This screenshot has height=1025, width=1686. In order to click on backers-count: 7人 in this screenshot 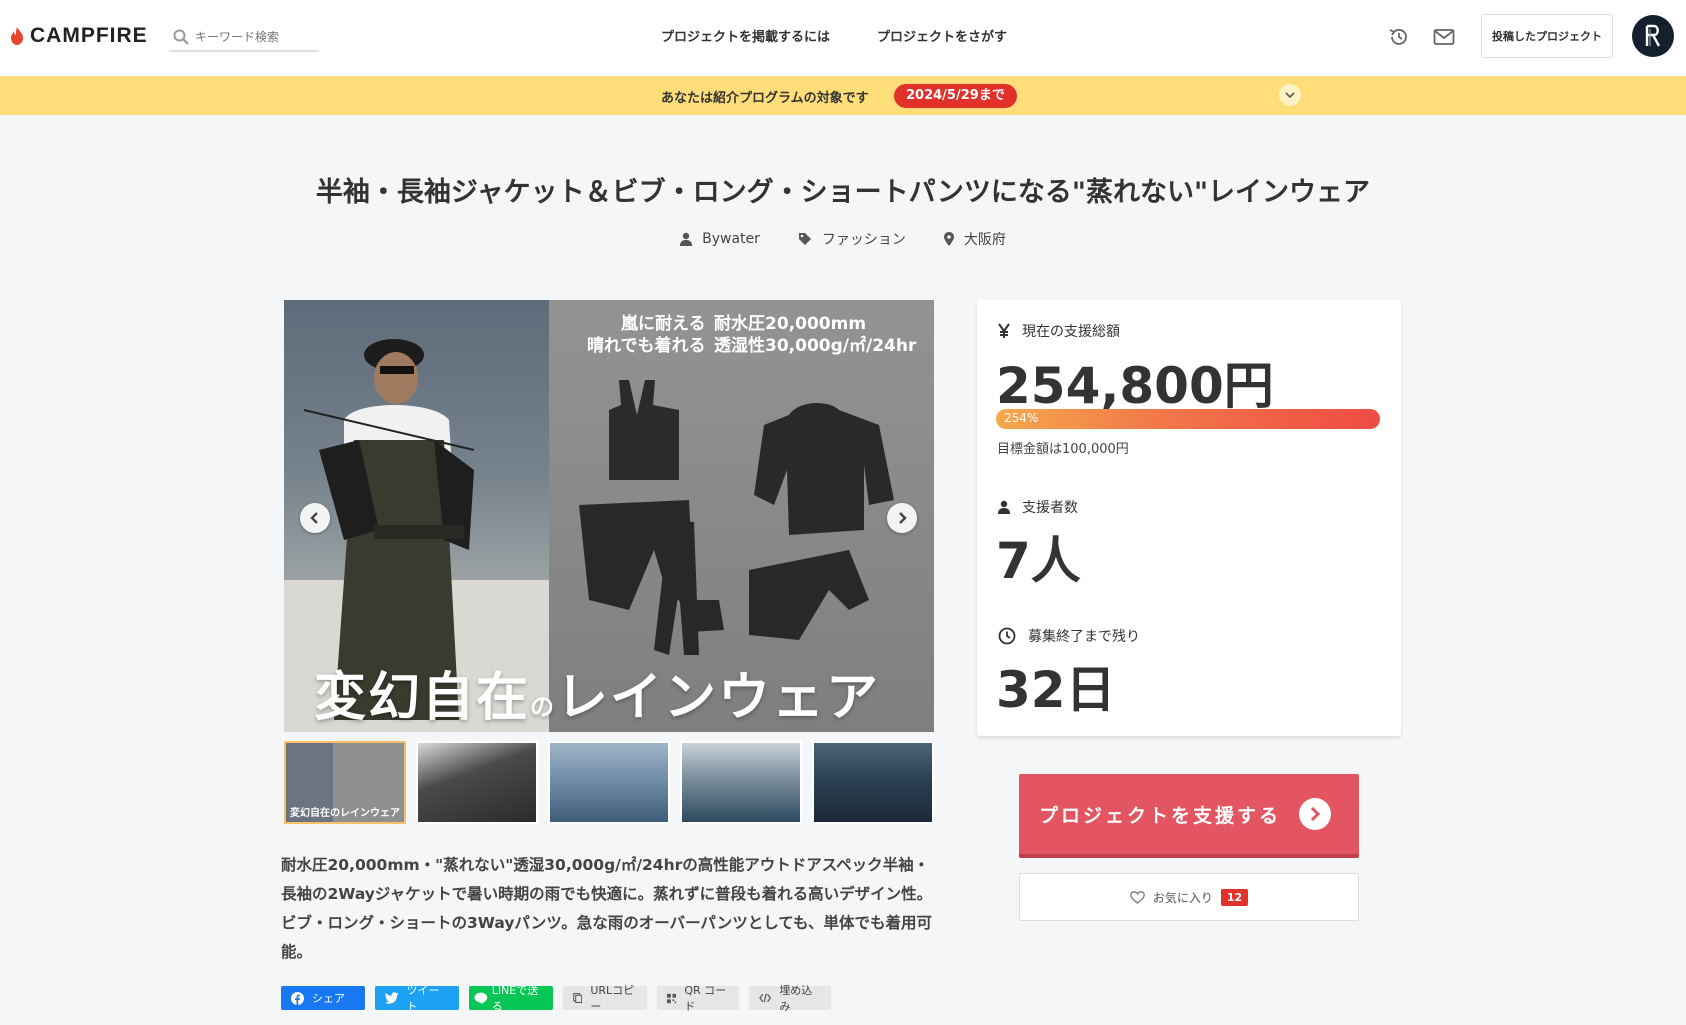, I will do `click(1038, 561)`.